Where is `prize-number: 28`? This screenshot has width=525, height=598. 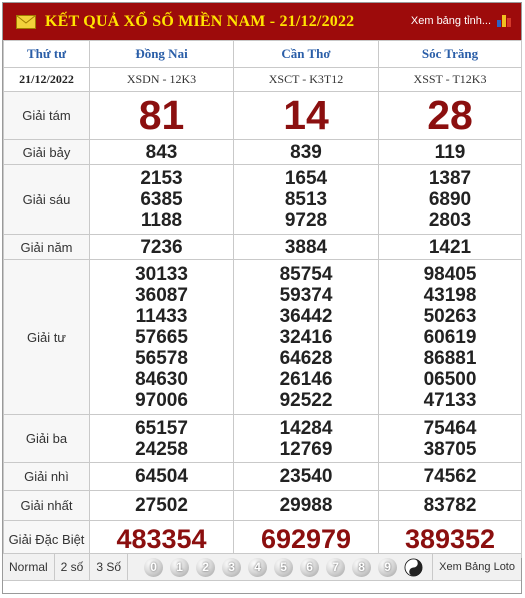
prize-number: 28 is located at coordinates (450, 115).